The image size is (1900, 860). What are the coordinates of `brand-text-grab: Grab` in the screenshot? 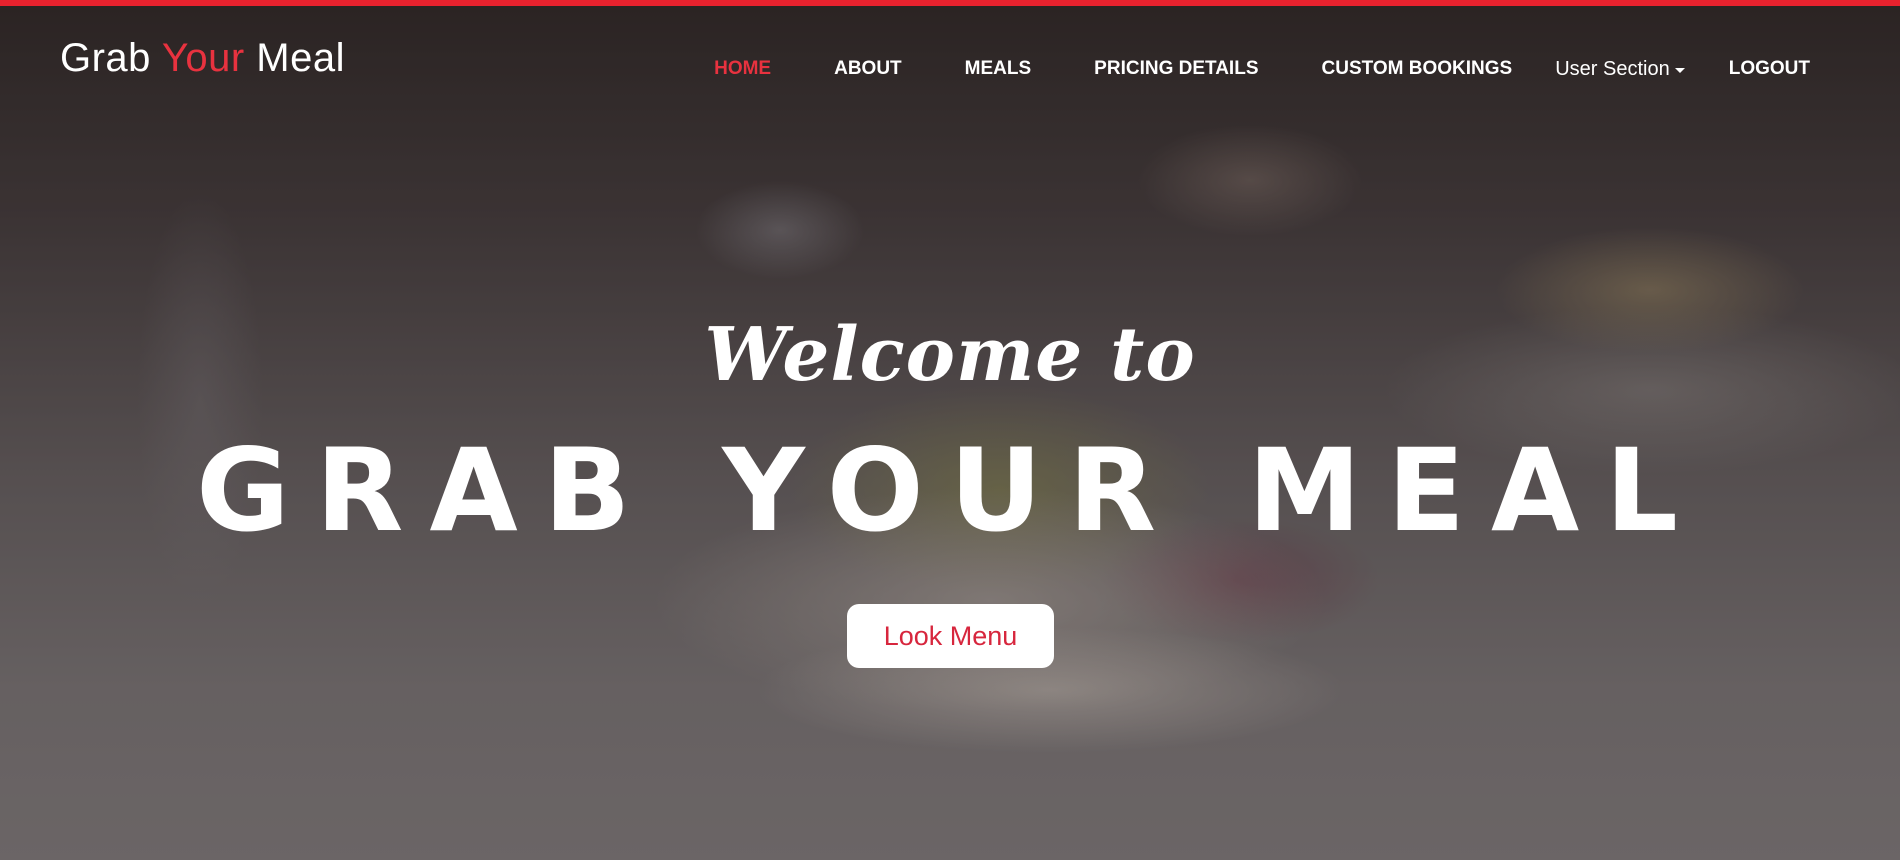 It's located at (111, 58).